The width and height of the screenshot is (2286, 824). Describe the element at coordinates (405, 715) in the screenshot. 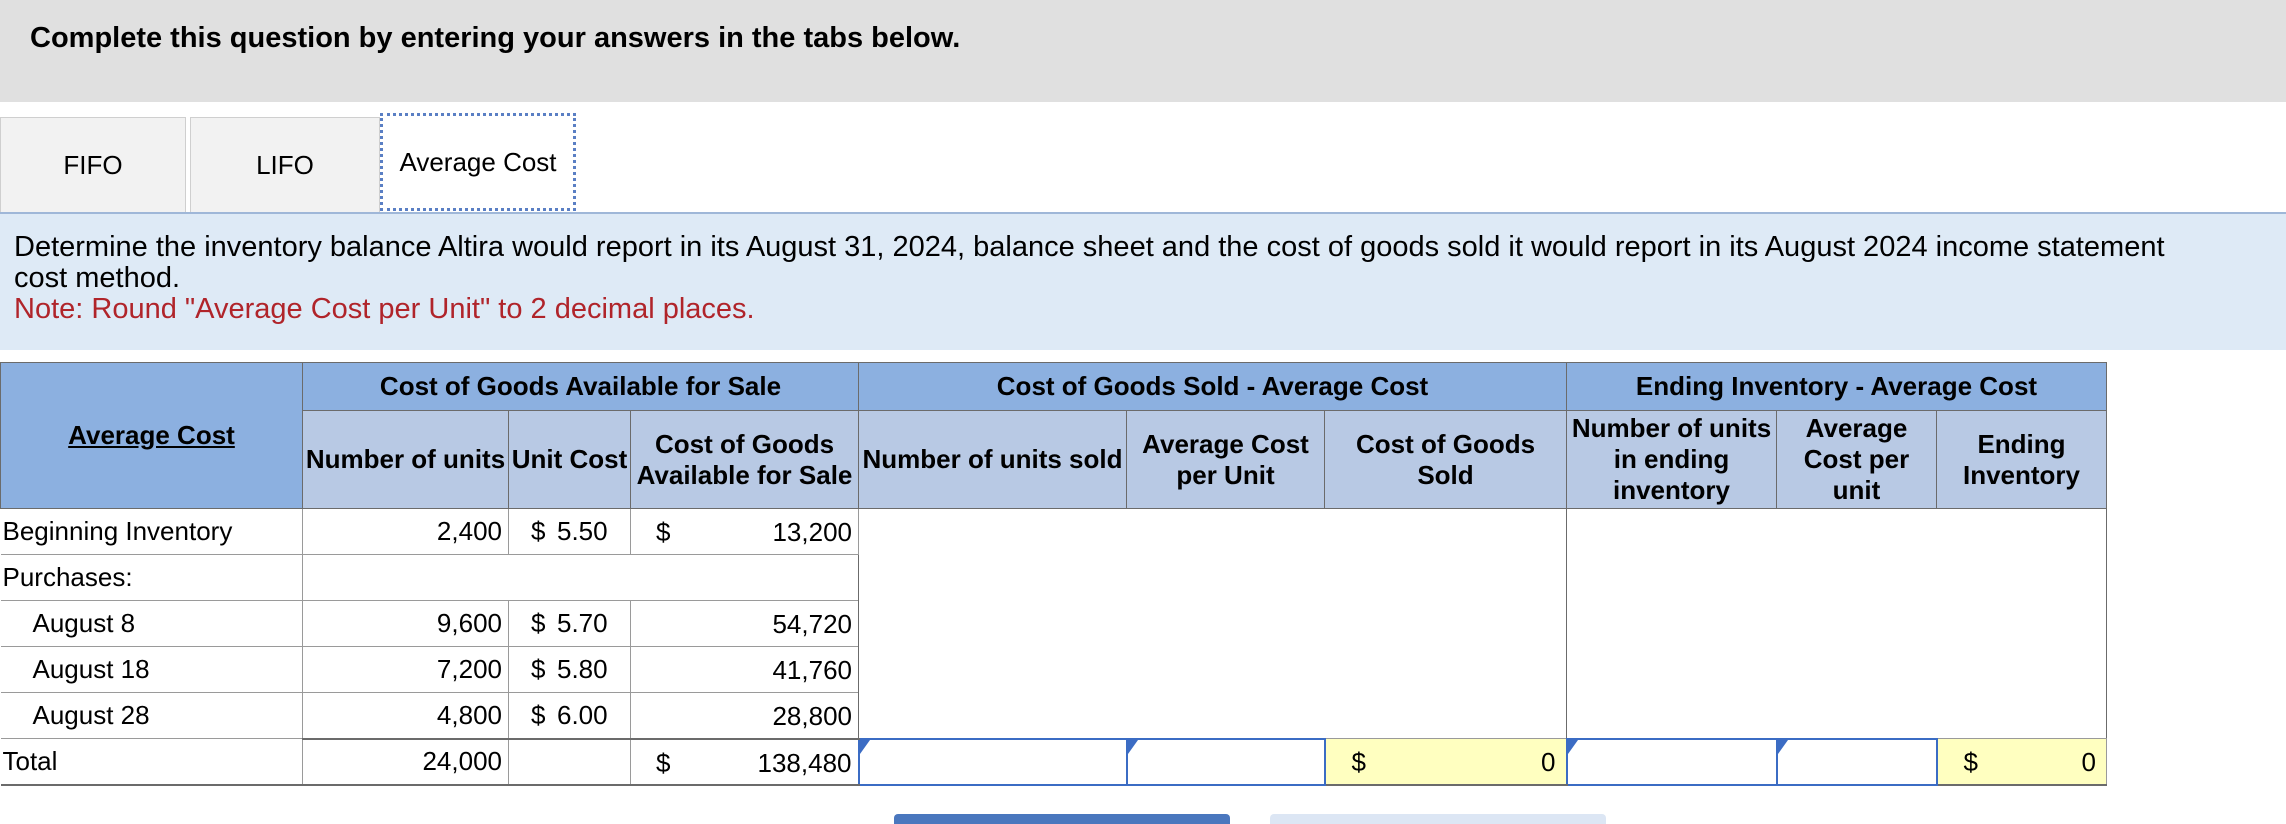

I see `units-cell: 4,800` at that location.